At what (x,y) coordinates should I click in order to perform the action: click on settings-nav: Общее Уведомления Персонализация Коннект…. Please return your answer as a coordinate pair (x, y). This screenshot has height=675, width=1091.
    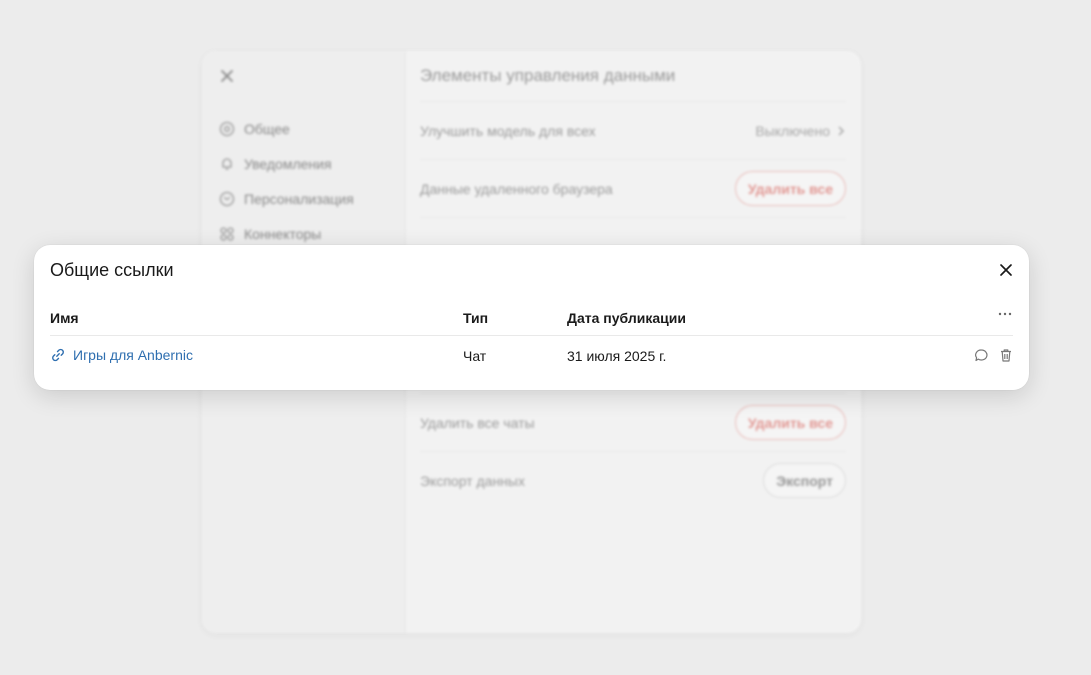
    Looking at the image, I should click on (286, 181).